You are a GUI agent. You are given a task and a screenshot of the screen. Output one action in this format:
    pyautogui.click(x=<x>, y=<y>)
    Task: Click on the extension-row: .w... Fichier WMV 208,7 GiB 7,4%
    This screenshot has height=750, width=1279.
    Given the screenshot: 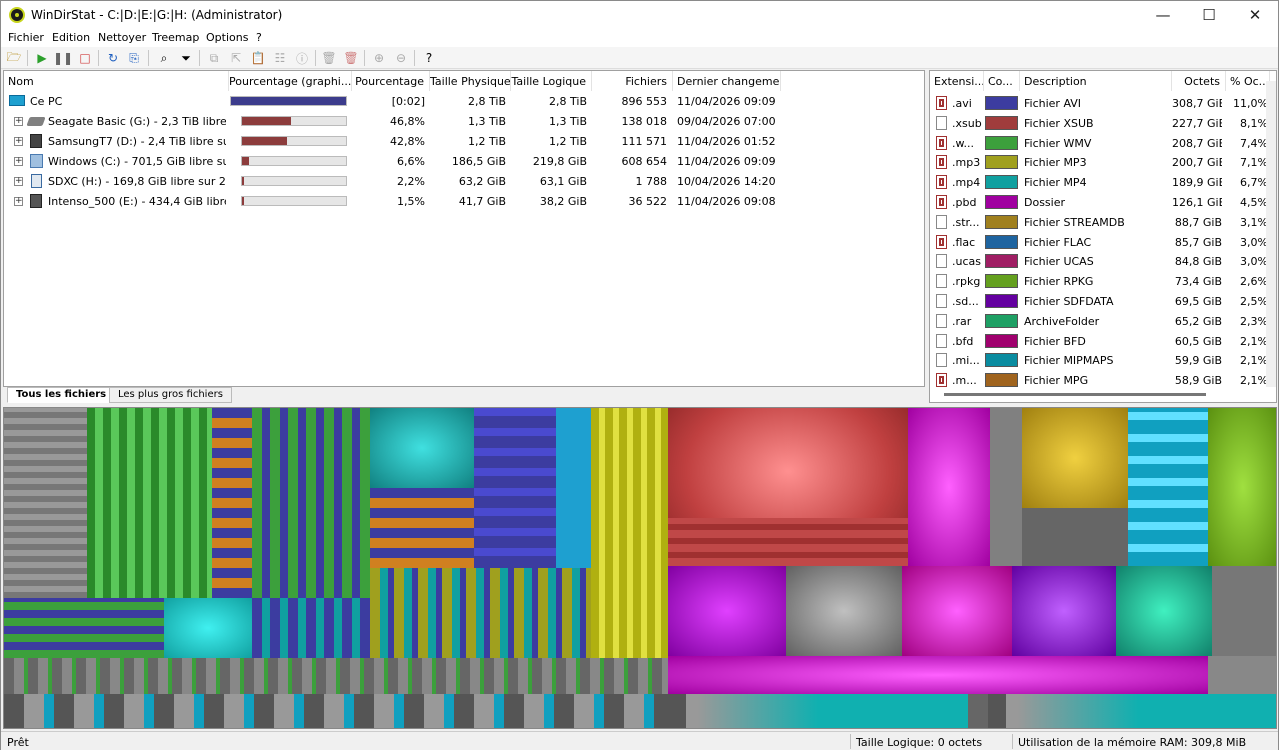 What is the action you would take?
    pyautogui.click(x=1100, y=143)
    